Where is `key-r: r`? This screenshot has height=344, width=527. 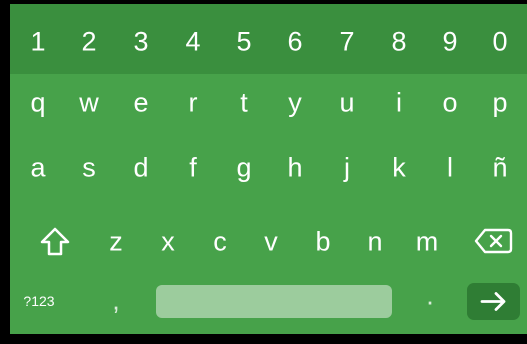
key-r: r is located at coordinates (193, 103).